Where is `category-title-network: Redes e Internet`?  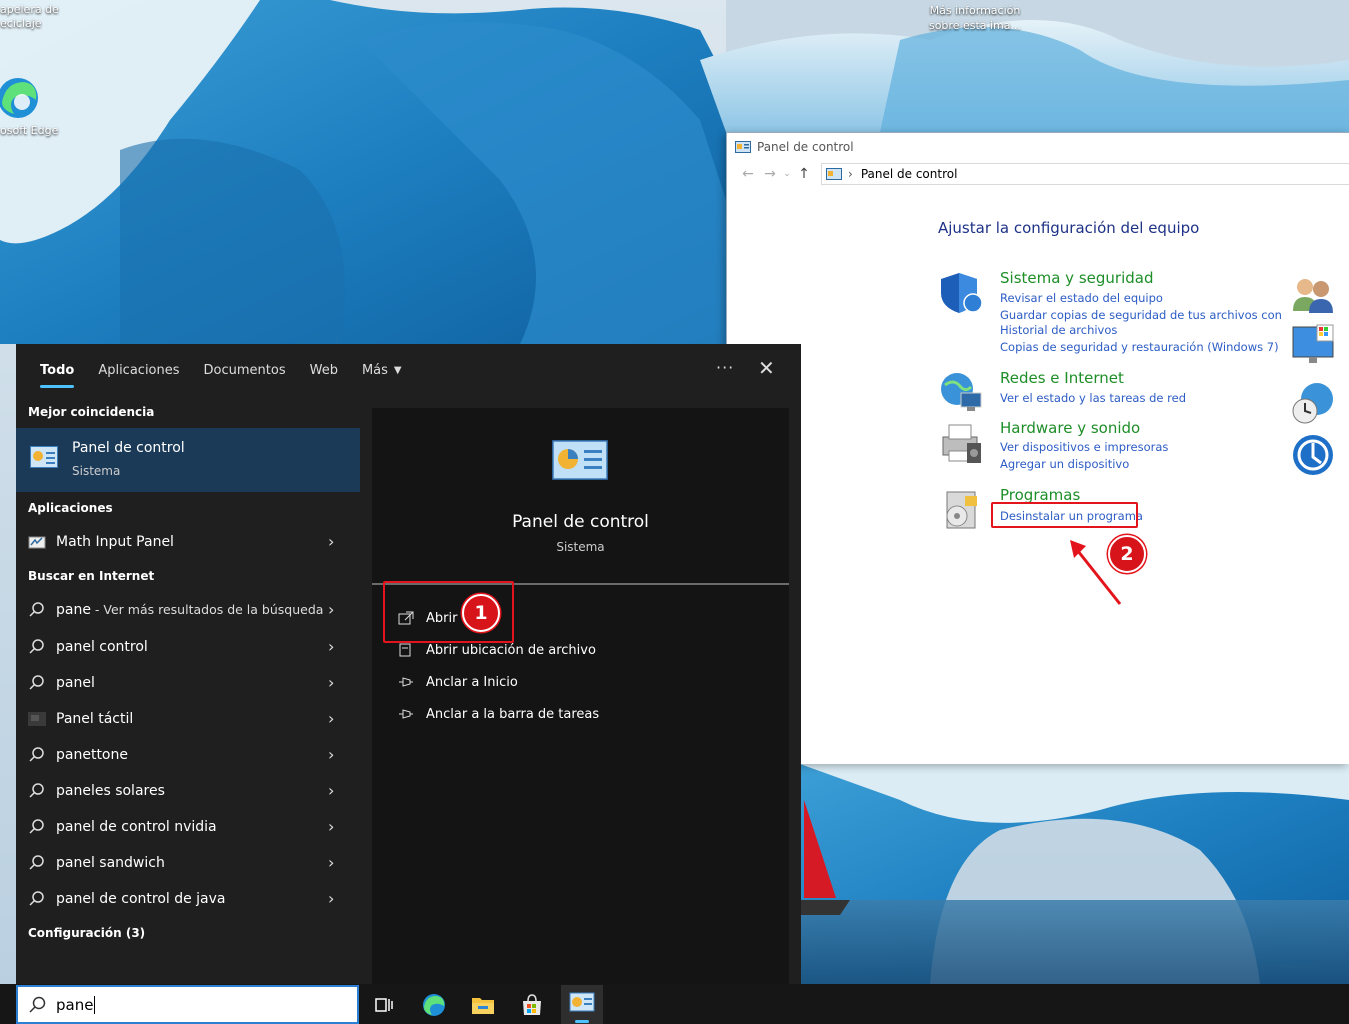
category-title-network: Redes e Internet is located at coordinates (1062, 378).